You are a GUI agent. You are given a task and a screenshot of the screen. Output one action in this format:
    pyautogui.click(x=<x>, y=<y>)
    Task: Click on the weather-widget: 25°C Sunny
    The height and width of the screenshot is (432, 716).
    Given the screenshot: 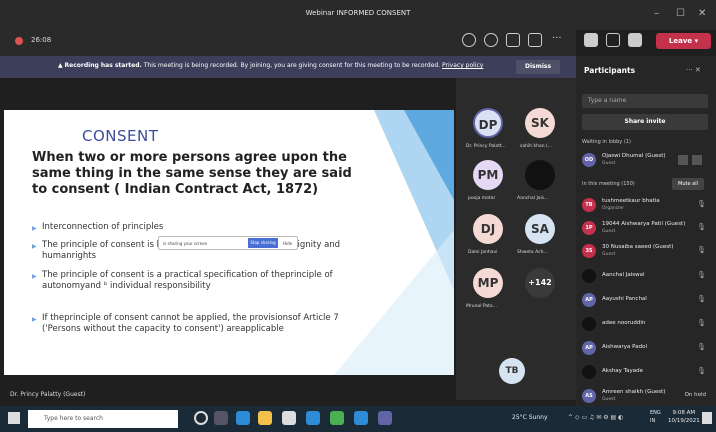 What is the action you would take?
    pyautogui.click(x=530, y=417)
    